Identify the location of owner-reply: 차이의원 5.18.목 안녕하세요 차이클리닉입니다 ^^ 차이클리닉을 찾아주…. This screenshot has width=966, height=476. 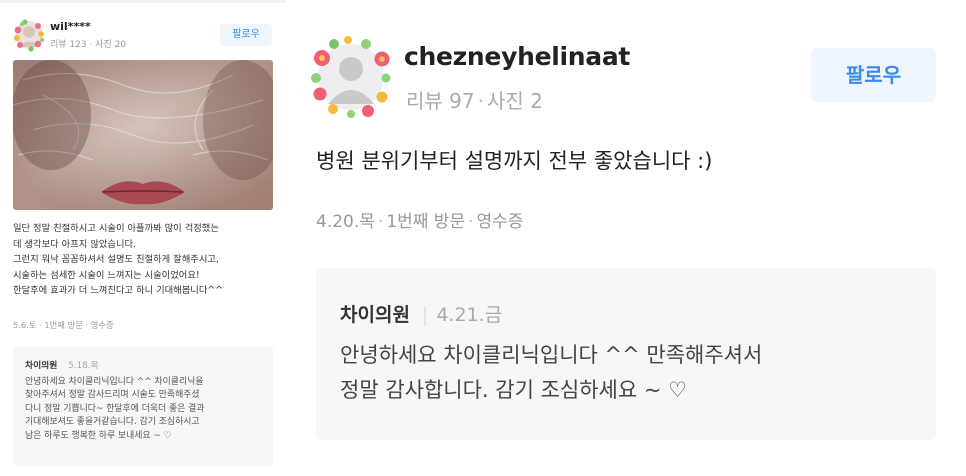
(143, 406).